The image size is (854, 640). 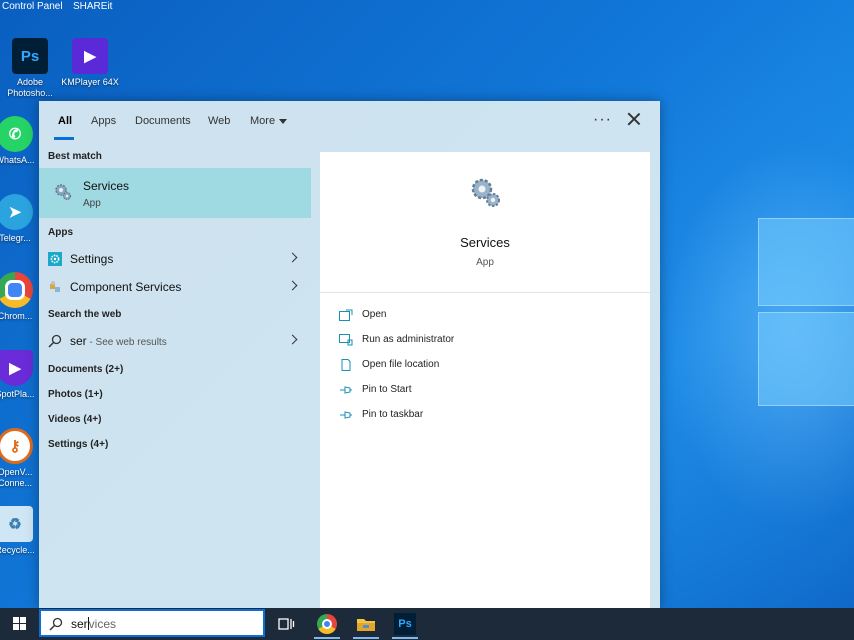 What do you see at coordinates (60, 232) in the screenshot?
I see `apps-heading: Apps` at bounding box center [60, 232].